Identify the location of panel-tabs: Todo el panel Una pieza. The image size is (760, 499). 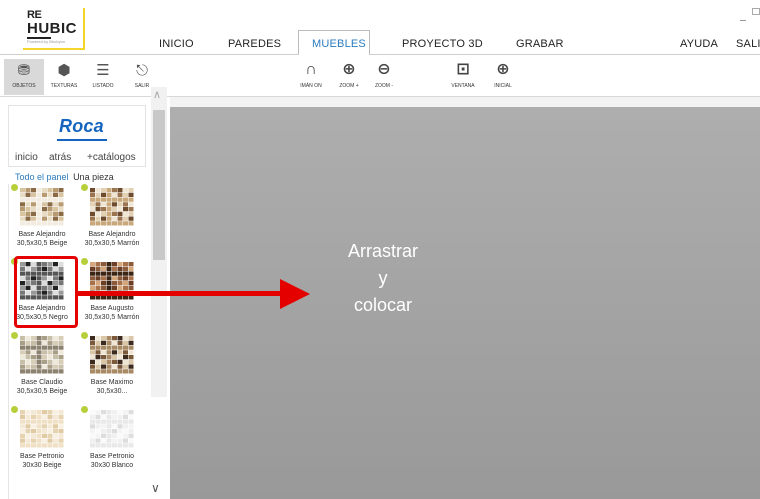
(64, 177).